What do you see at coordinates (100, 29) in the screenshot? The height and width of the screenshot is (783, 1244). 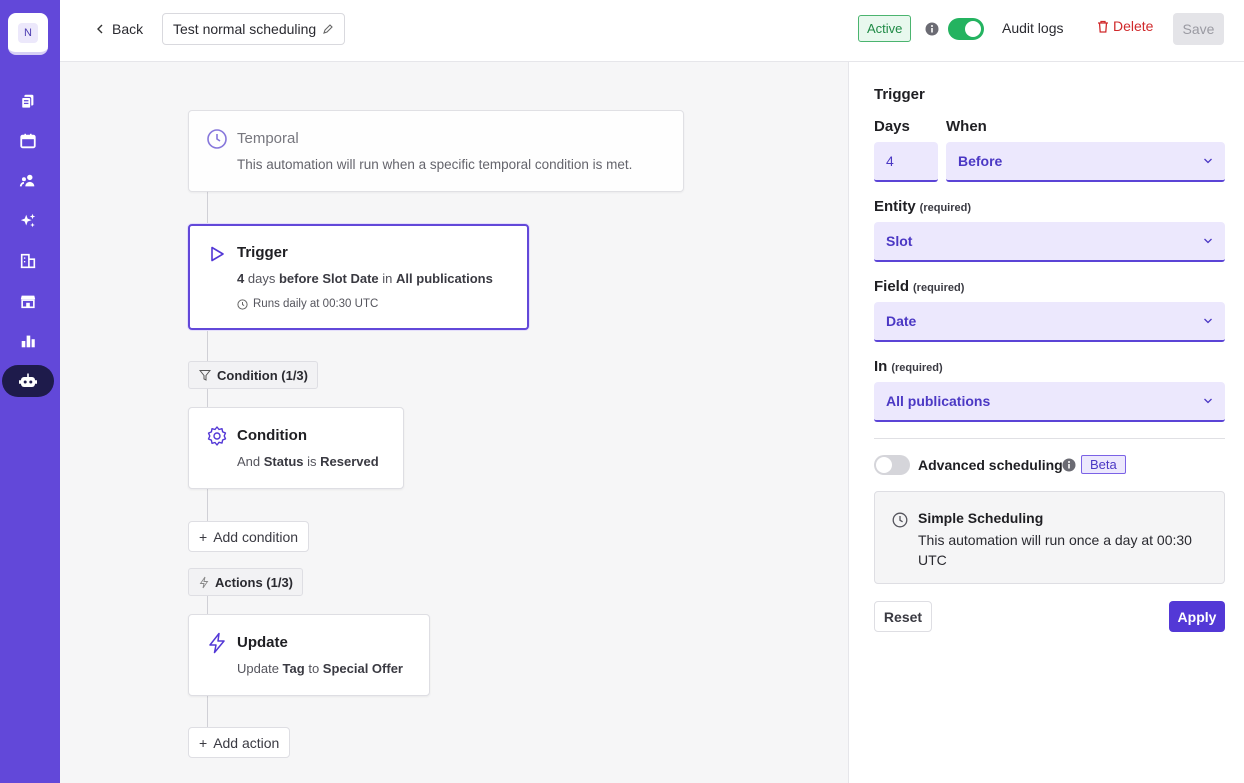 I see `chevron-left-icon` at bounding box center [100, 29].